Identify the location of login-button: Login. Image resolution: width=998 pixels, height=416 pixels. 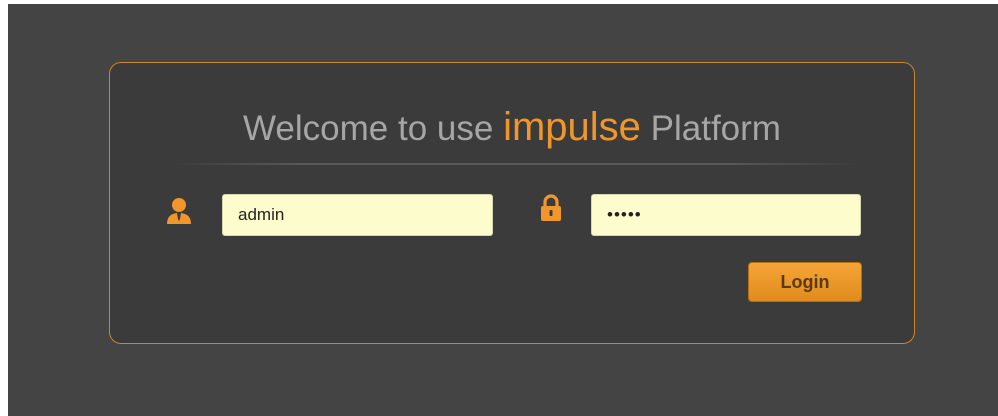
(805, 282).